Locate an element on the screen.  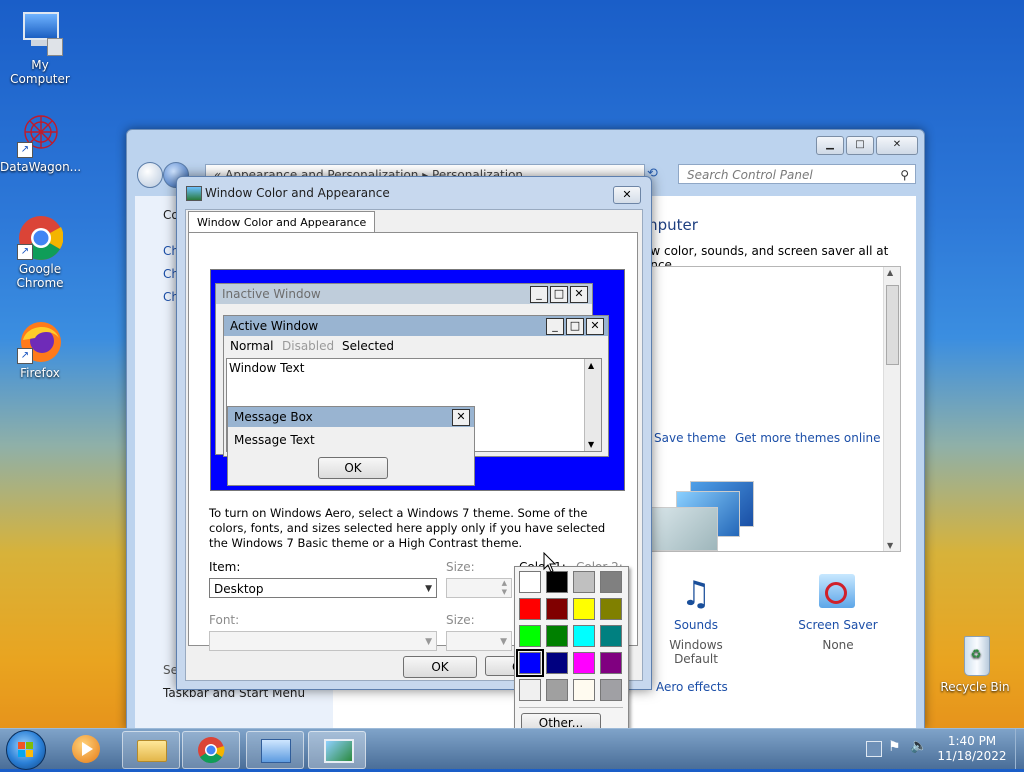
back-button is located at coordinates (150, 175).